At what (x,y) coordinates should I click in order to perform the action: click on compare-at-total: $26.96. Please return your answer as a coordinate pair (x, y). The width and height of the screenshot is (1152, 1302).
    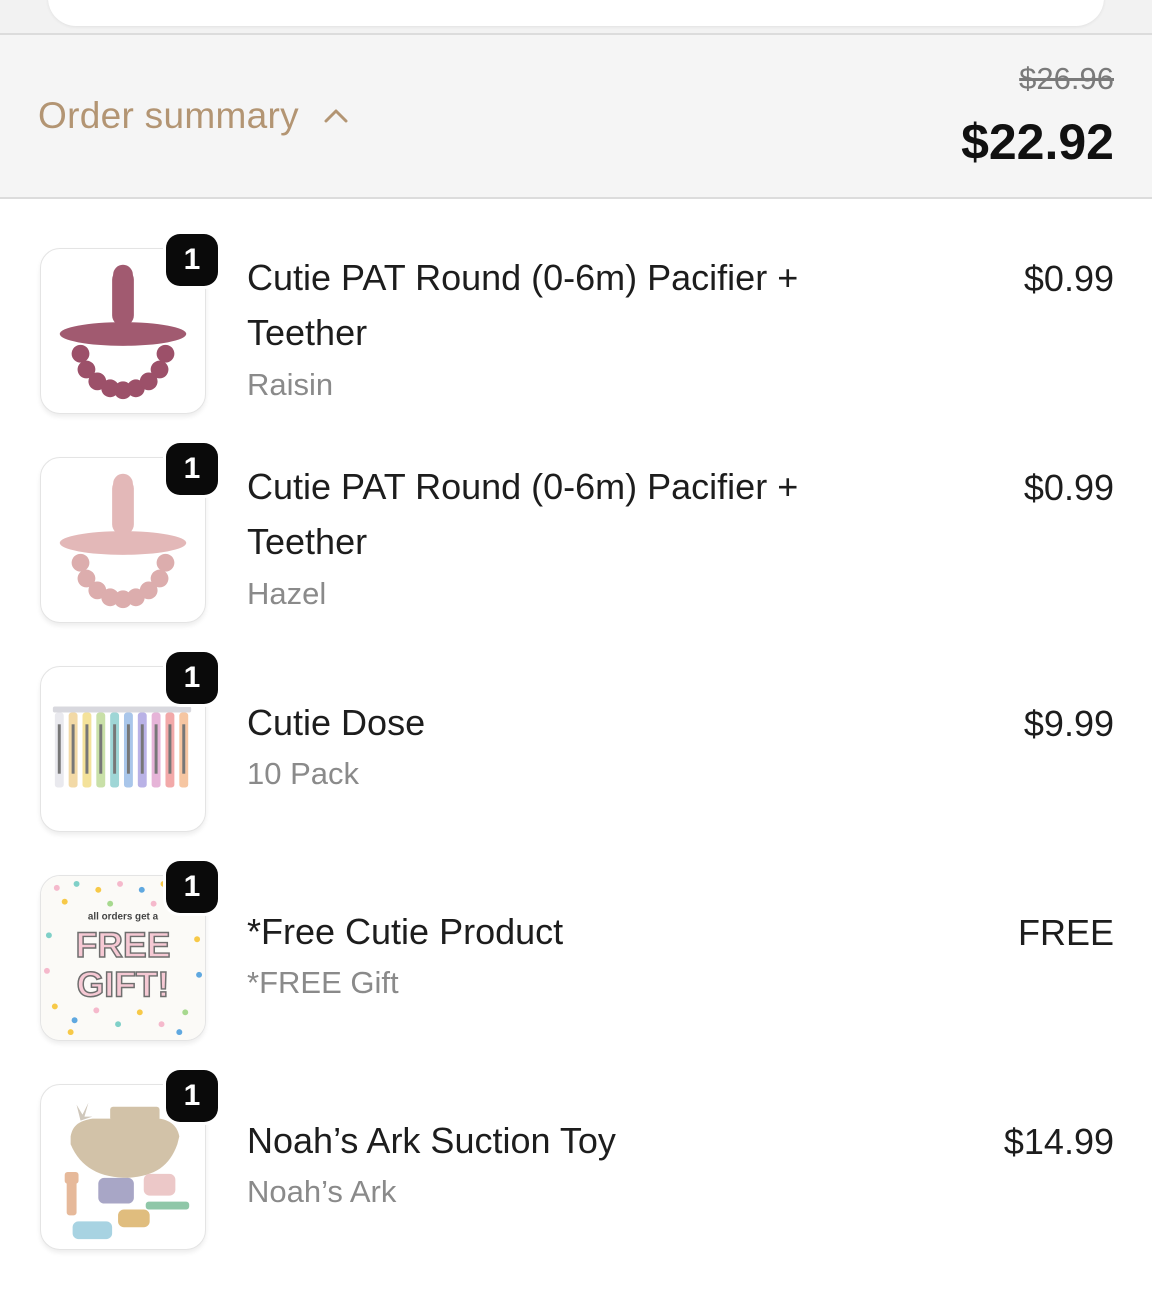
    Looking at the image, I should click on (1066, 78).